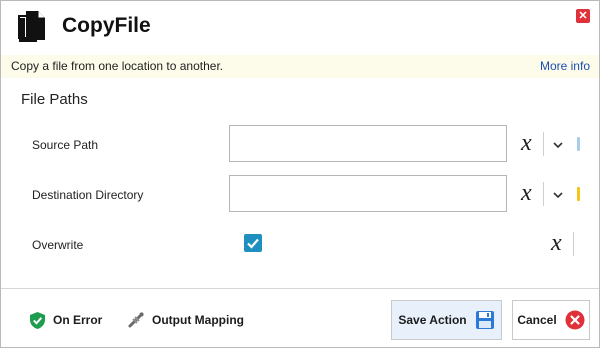 Image resolution: width=600 pixels, height=348 pixels. I want to click on overwrite-checkbox, so click(253, 243).